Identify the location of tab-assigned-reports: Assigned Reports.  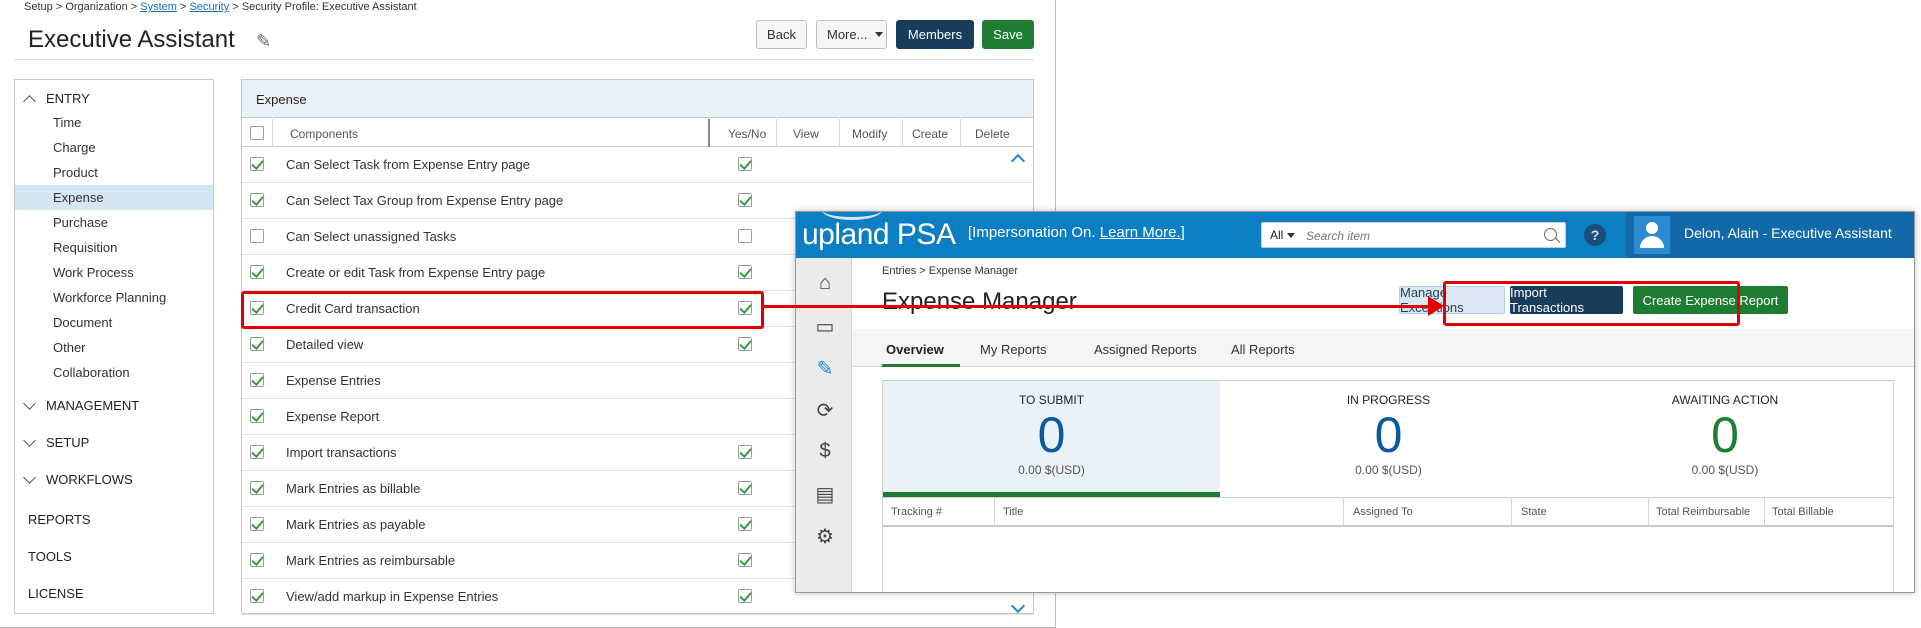
(1145, 349).